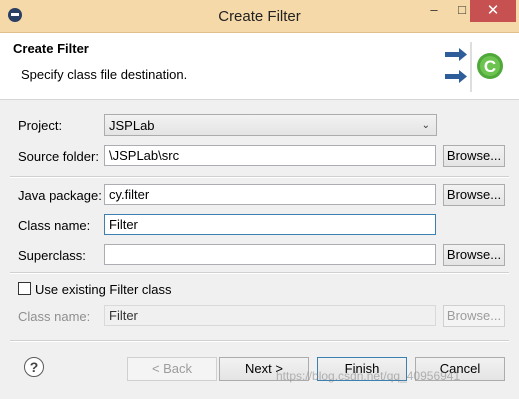  I want to click on source-folder-input: \JSPLab\src, so click(270, 155).